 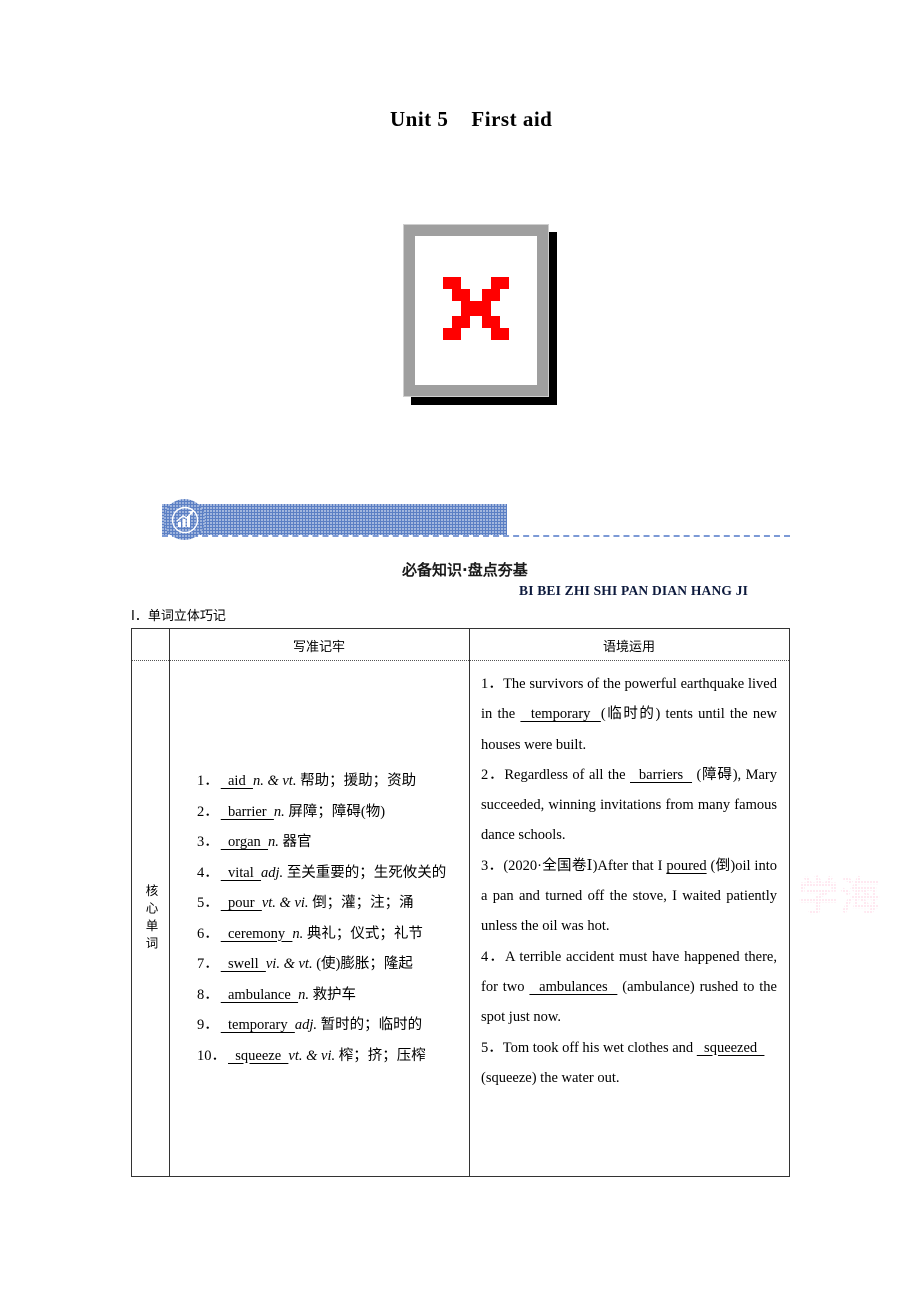 I want to click on word-meaning: 屏障；障碍(物), so click(x=337, y=811).